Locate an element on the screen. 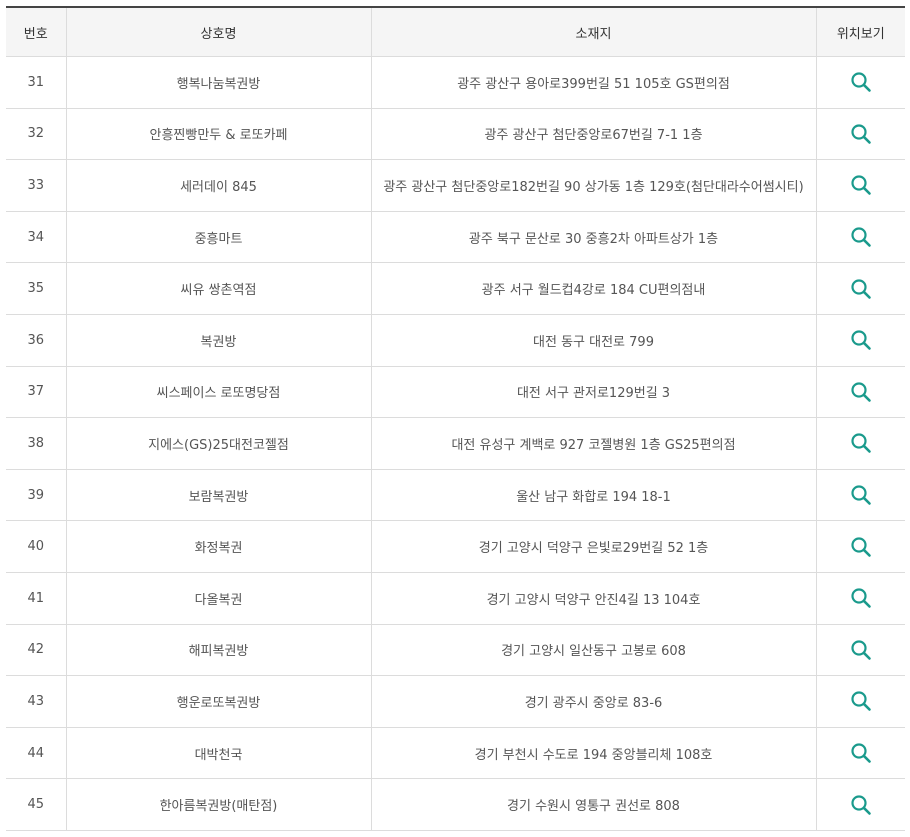 This screenshot has height=837, width=910. store-address: 대전 서구 관저로129번길 3 is located at coordinates (593, 392).